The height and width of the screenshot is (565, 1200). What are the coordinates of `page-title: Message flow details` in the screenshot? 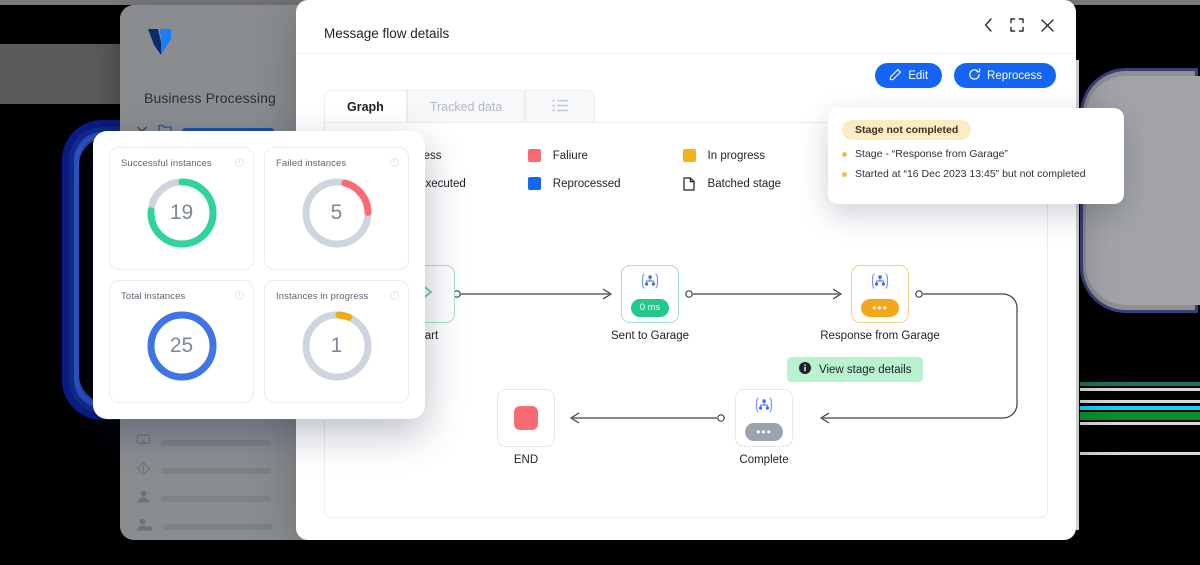 It's located at (387, 33).